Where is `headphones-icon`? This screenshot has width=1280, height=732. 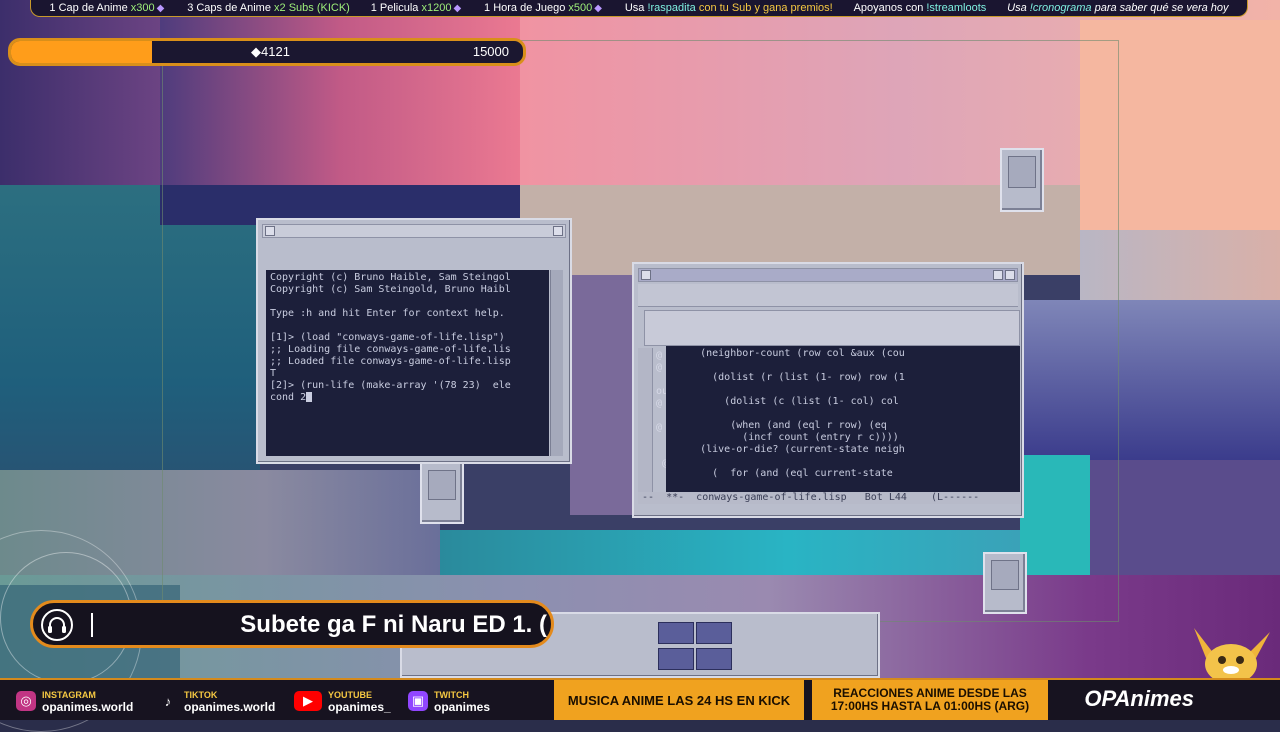 headphones-icon is located at coordinates (57, 625).